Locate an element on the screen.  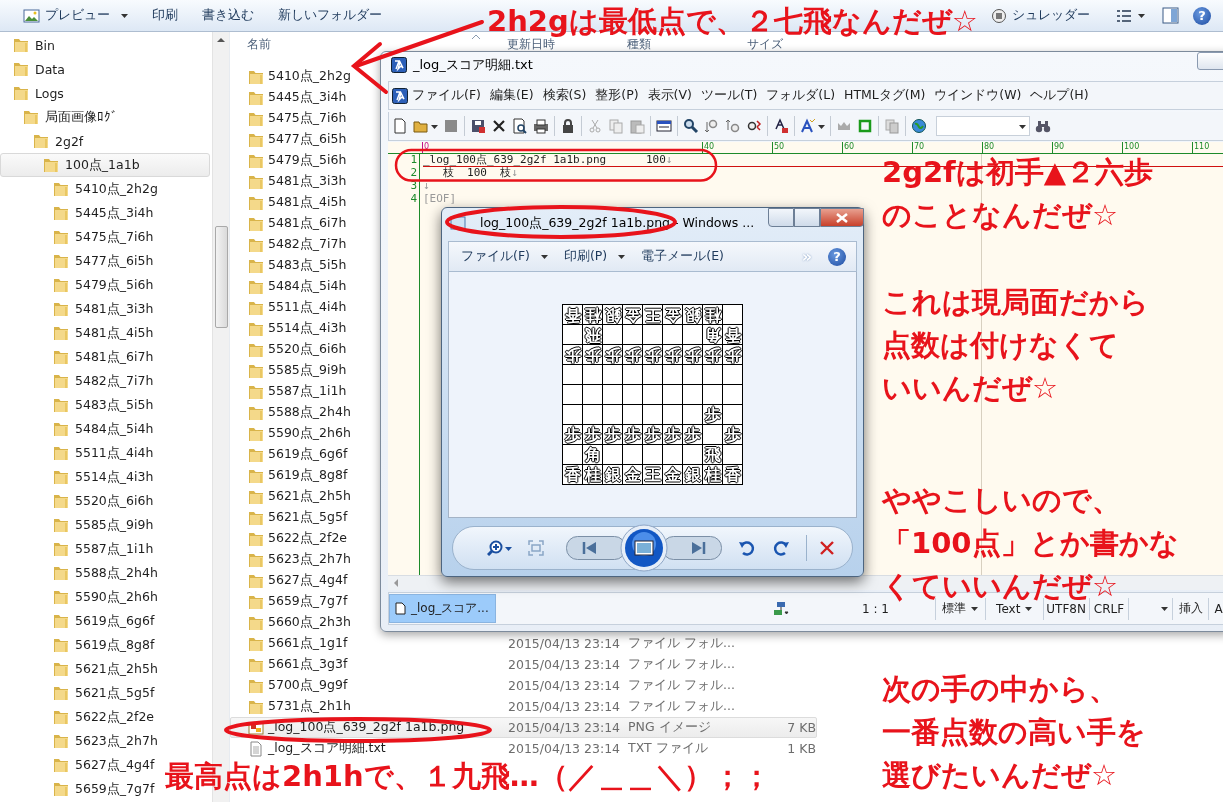
binoculars-icon is located at coordinates (1043, 126).